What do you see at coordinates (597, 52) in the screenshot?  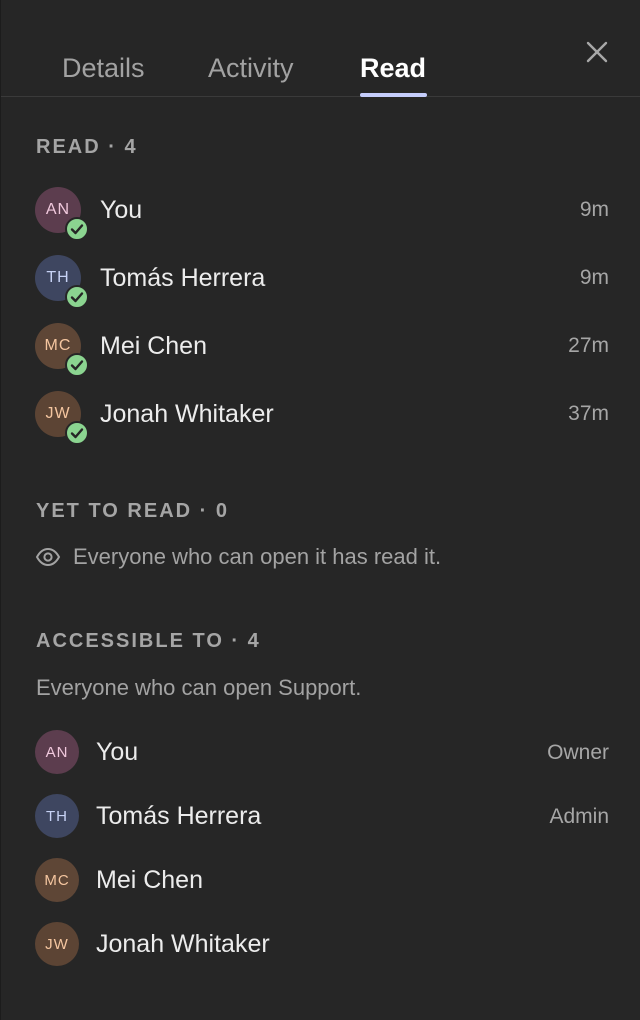 I see `close-icon` at bounding box center [597, 52].